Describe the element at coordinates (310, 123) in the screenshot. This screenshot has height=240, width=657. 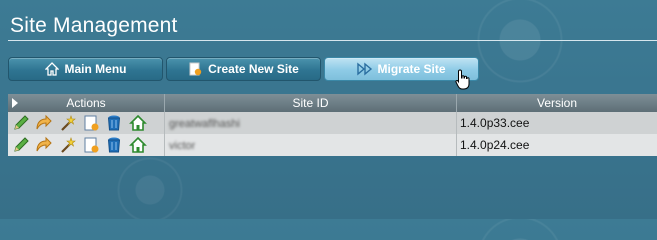
I see `site-id-cell: greatwaflhashi` at that location.